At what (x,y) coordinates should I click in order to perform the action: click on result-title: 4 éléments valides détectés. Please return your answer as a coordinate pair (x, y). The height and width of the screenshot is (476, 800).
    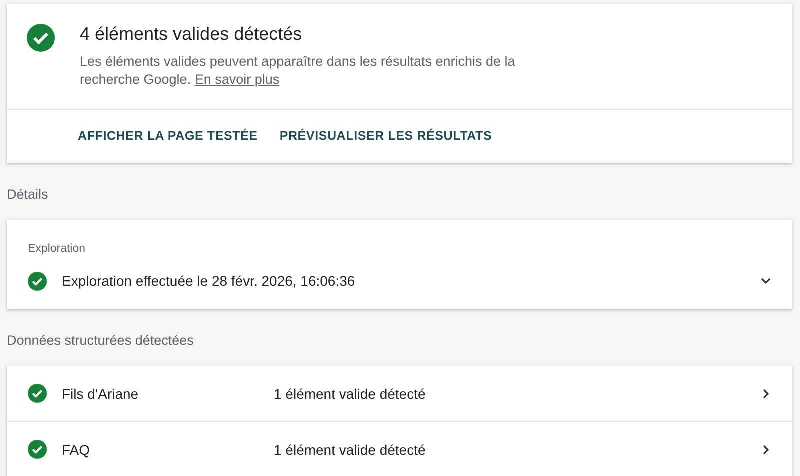
    Looking at the image, I should click on (192, 34).